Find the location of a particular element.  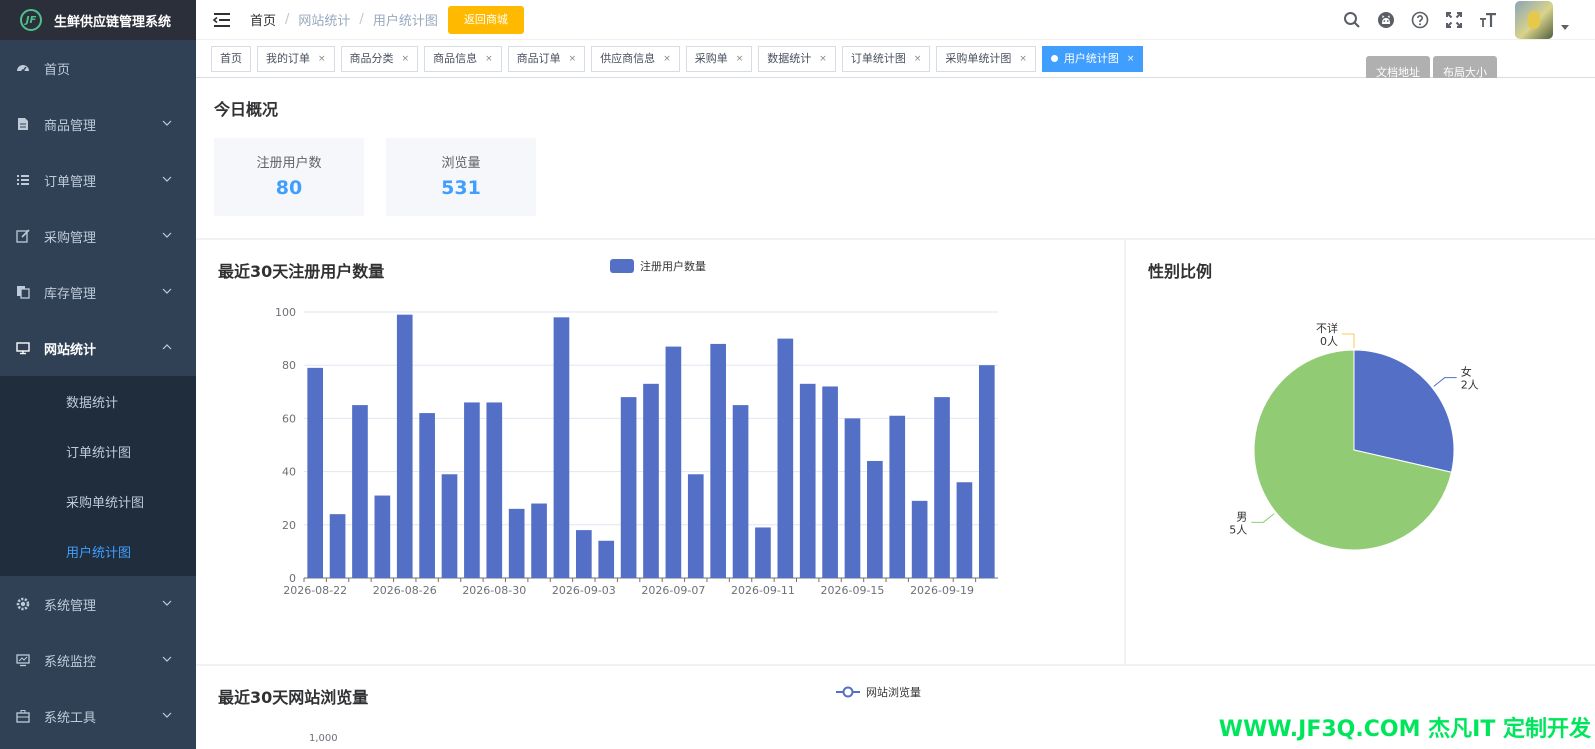

navbar-tools is located at coordinates (1452, 20).